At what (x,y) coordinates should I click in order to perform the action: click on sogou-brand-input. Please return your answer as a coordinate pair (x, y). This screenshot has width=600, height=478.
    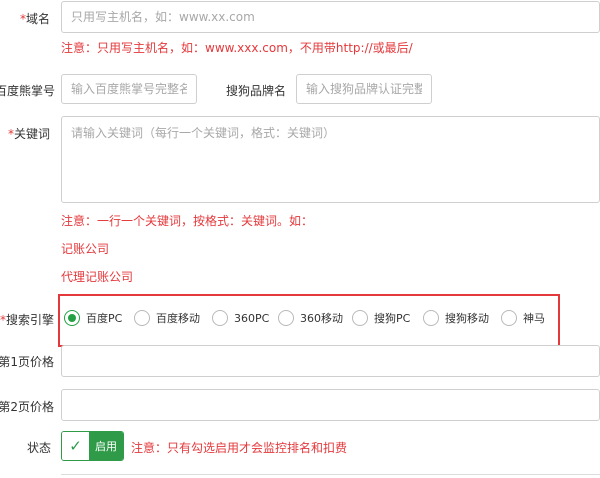
    Looking at the image, I should click on (364, 89).